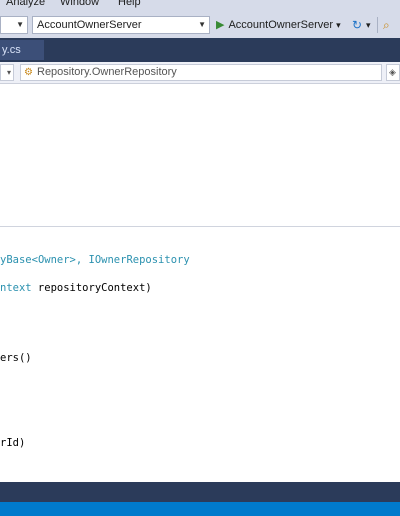 This screenshot has width=400, height=516. I want to click on code-navigation-bar: ▾ ⚙ Repository.OwnerRepository ◈, so click(200, 73).